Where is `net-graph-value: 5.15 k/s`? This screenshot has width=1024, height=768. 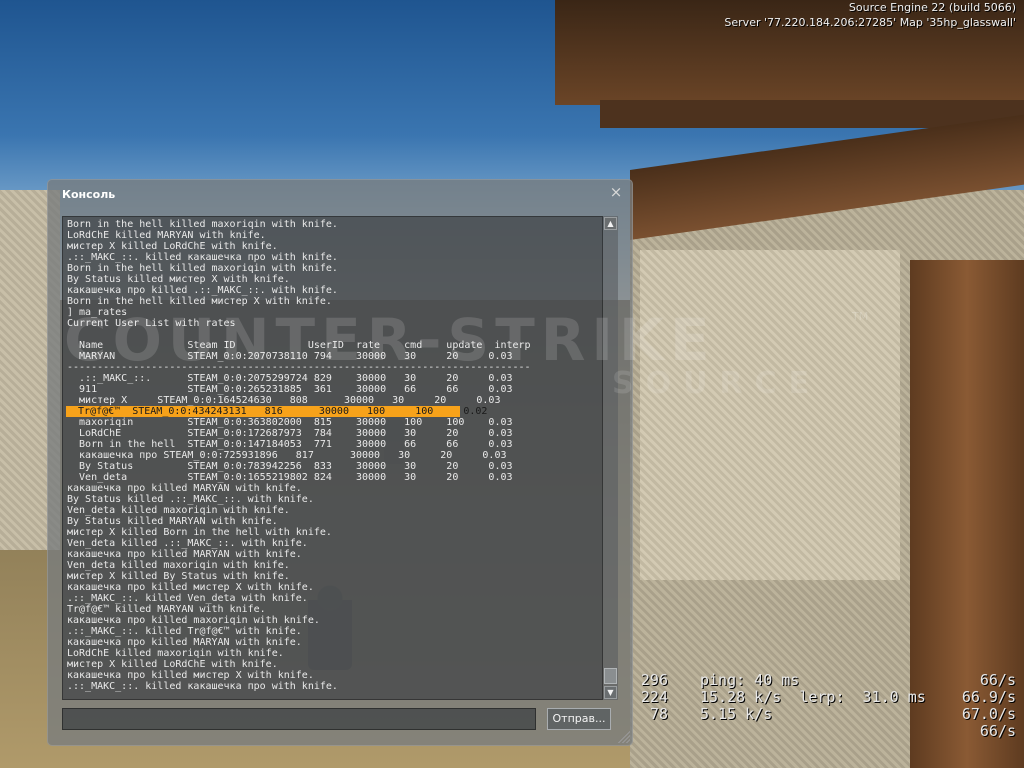 net-graph-value: 5.15 k/s is located at coordinates (736, 714).